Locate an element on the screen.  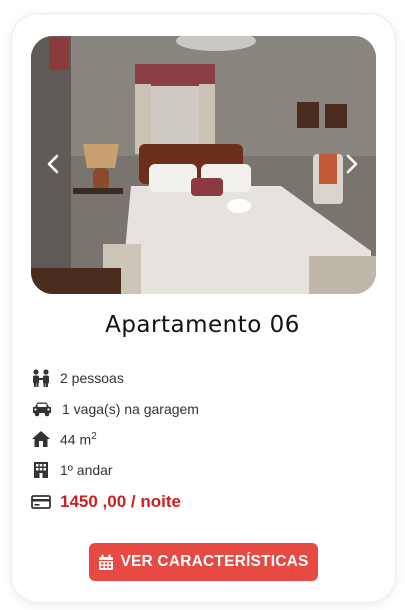
view-features-button-label: VER CARACTERÍSTICAS is located at coordinates (214, 561).